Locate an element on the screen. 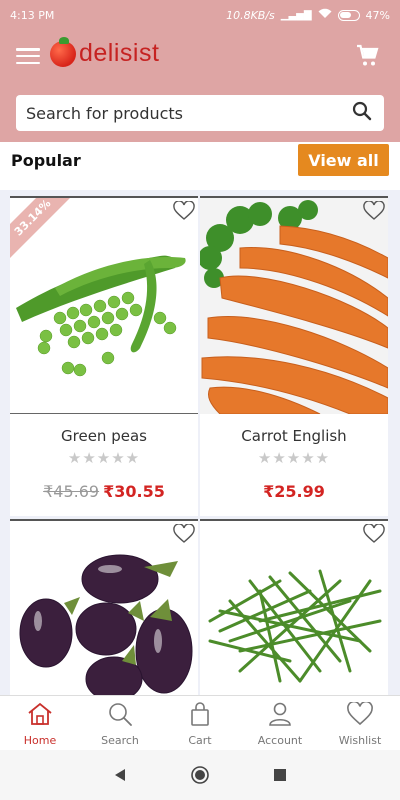 Image resolution: width=400 pixels, height=800 pixels. nav-label: Wishlist is located at coordinates (360, 740).